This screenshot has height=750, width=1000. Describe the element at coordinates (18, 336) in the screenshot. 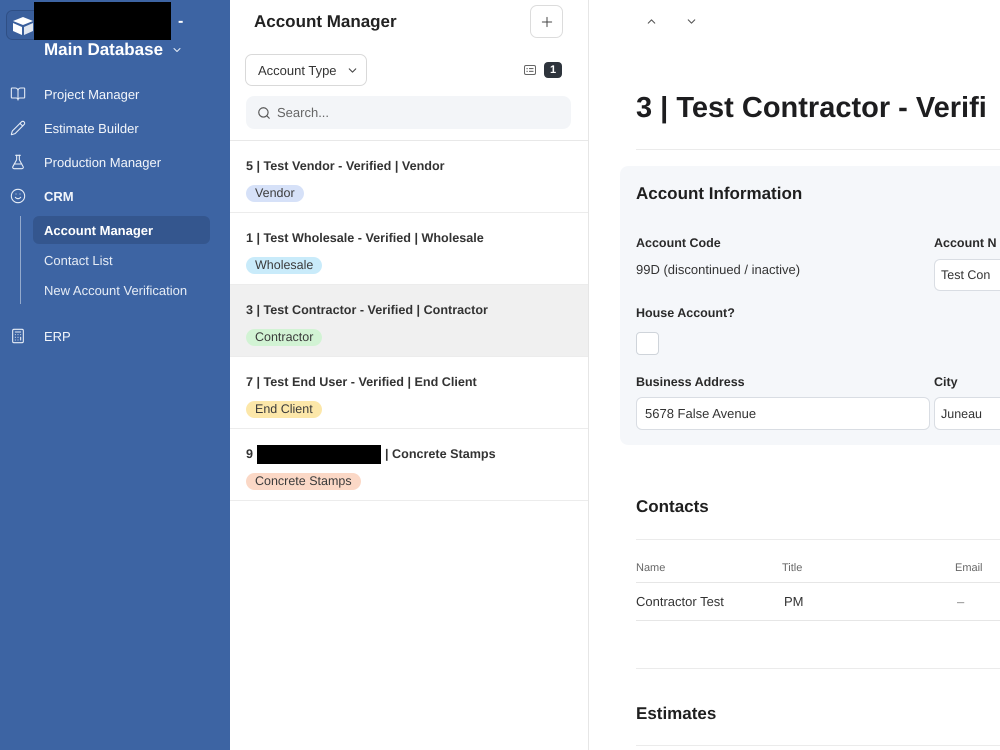

I see `calculator-icon` at that location.